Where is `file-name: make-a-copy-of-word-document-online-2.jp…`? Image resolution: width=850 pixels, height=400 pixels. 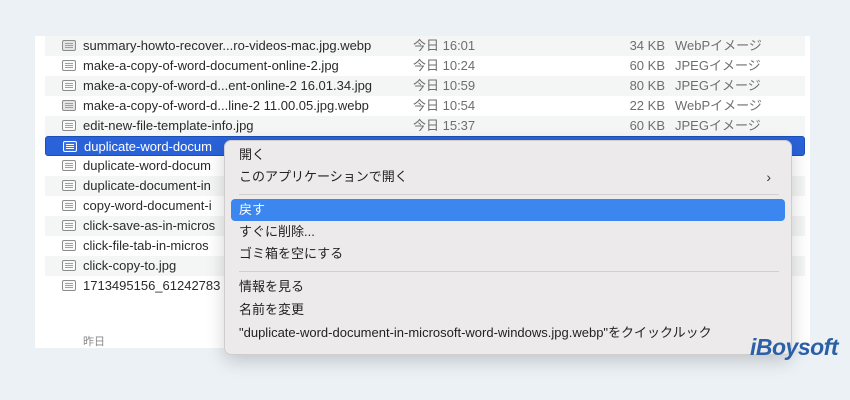 file-name: make-a-copy-of-word-document-online-2.jp… is located at coordinates (211, 65).